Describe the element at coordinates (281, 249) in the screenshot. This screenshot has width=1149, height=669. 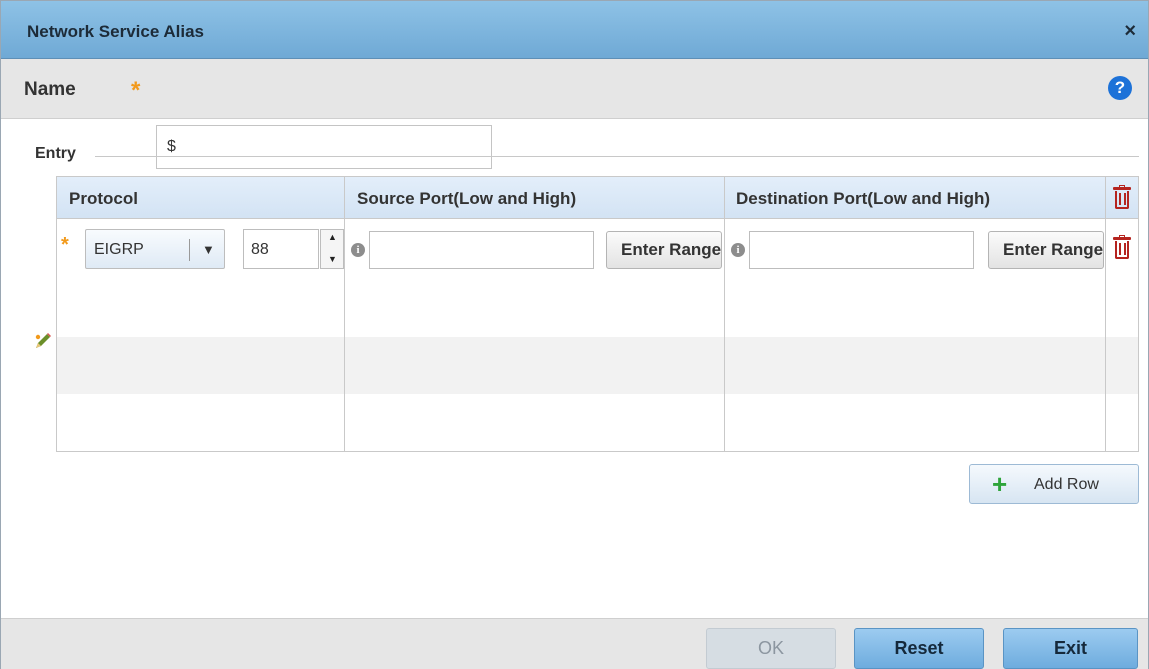
I see `protocol-number-input: 88` at that location.